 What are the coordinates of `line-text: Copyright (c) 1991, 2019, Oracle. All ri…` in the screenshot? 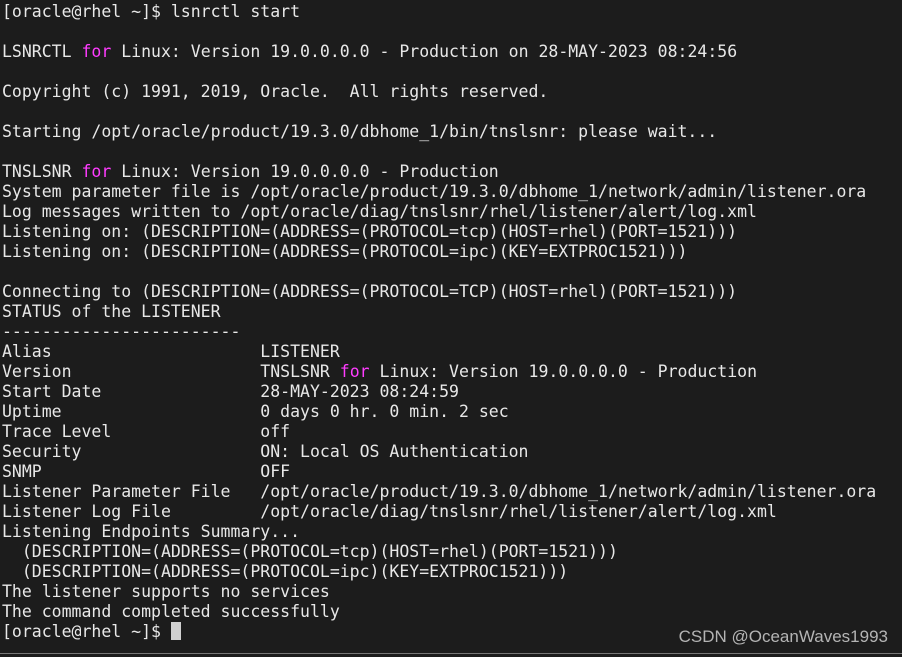 It's located at (275, 91).